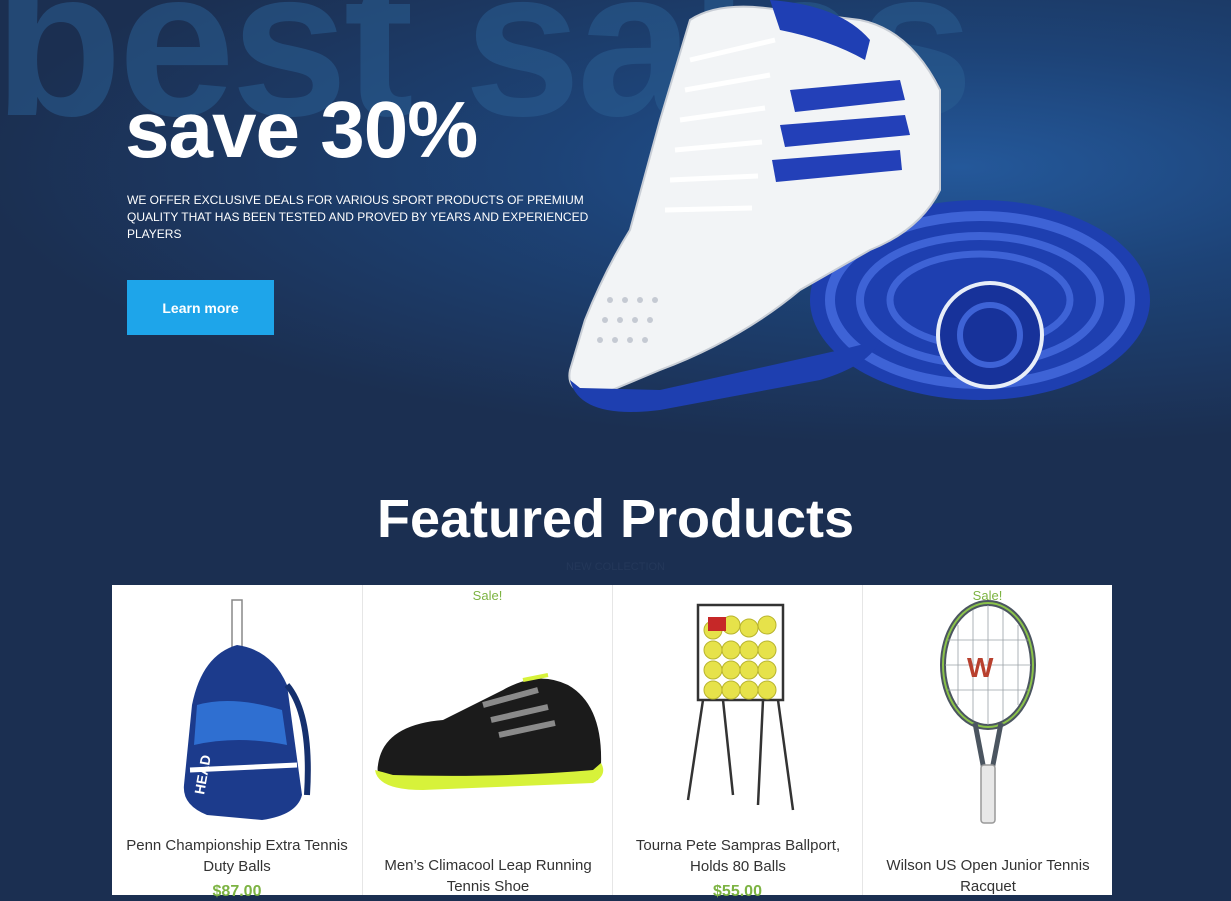 This screenshot has width=1231, height=901. I want to click on running-shoe-image, so click(489, 731).